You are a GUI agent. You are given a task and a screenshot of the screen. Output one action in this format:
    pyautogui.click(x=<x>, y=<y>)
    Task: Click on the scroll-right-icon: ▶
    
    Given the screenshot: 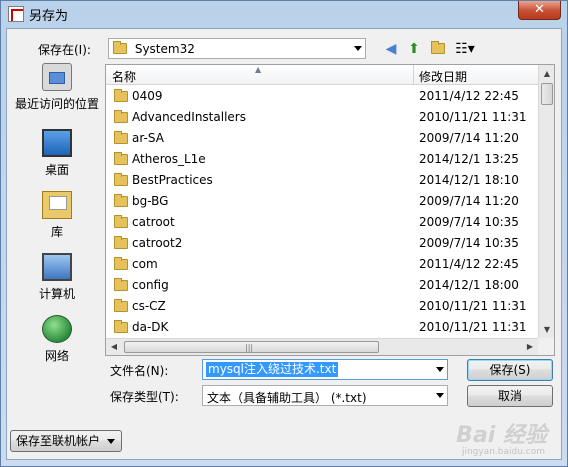 What is the action you would take?
    pyautogui.click(x=530, y=347)
    